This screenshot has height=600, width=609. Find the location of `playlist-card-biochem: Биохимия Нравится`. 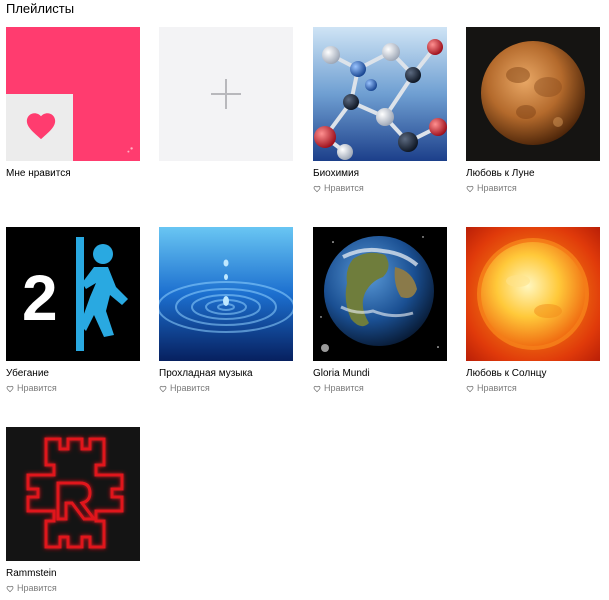

playlist-card-biochem: Биохимия Нравится is located at coordinates (380, 110).